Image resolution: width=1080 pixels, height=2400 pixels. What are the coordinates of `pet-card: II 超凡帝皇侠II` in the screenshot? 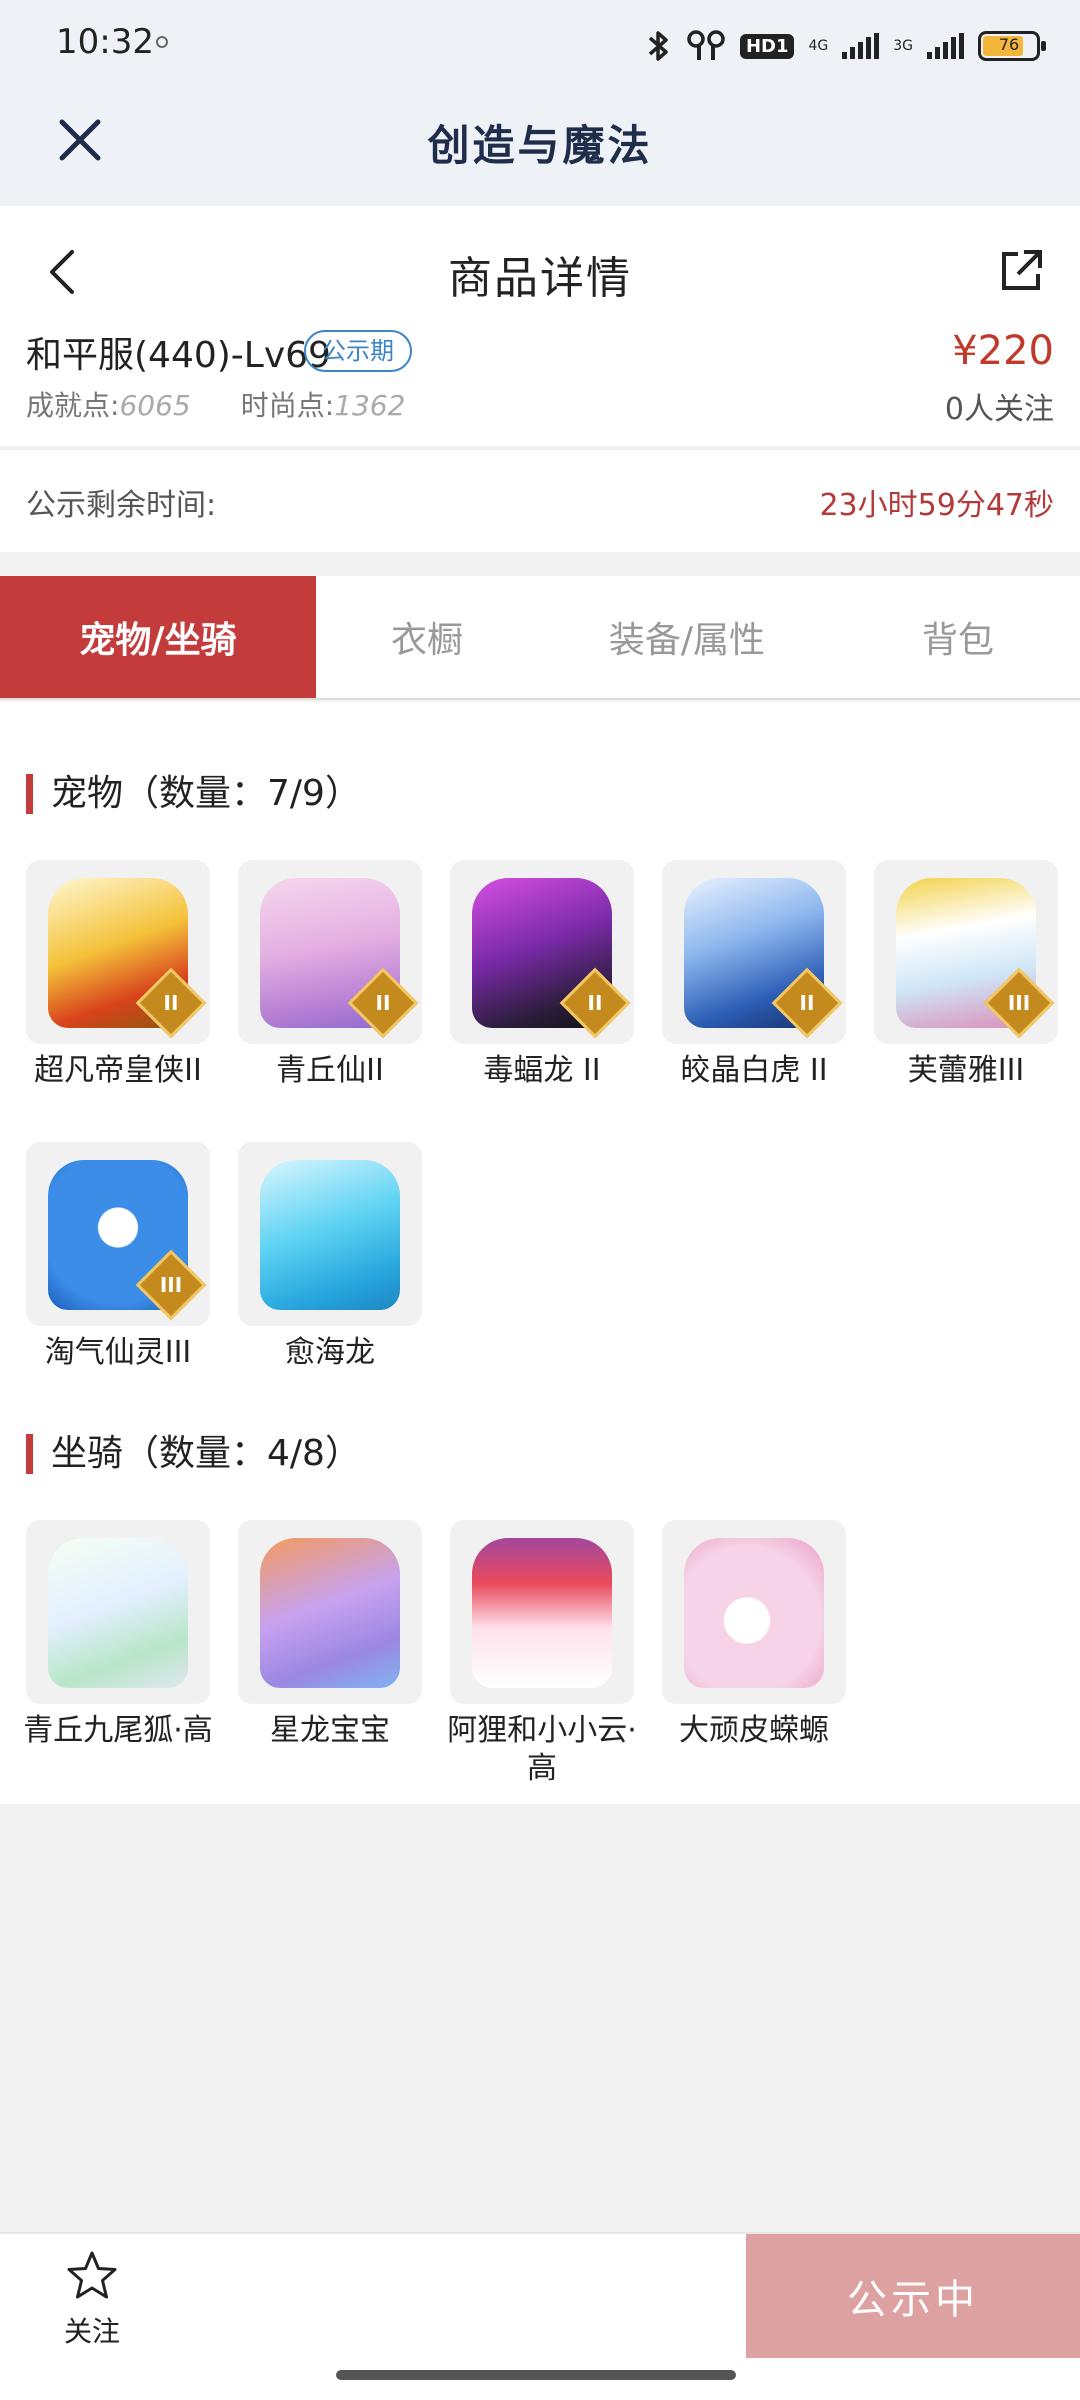 It's located at (118, 975).